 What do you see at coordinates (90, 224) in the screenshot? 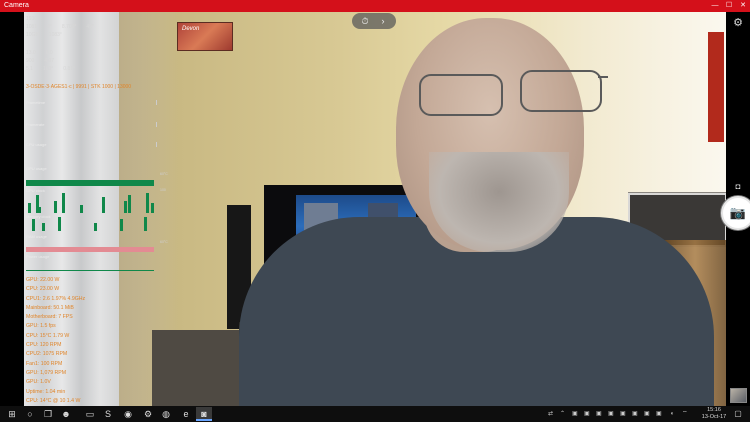
I see `memory-clock-graph` at bounding box center [90, 224].